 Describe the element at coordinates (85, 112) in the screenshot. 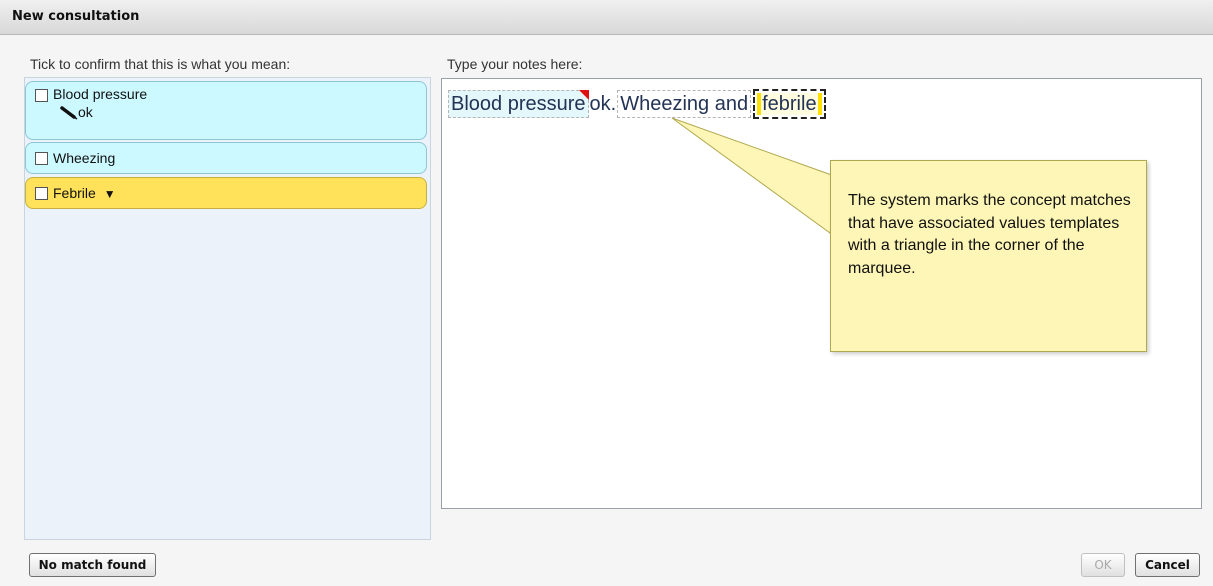

I see `concept-value: ok` at that location.